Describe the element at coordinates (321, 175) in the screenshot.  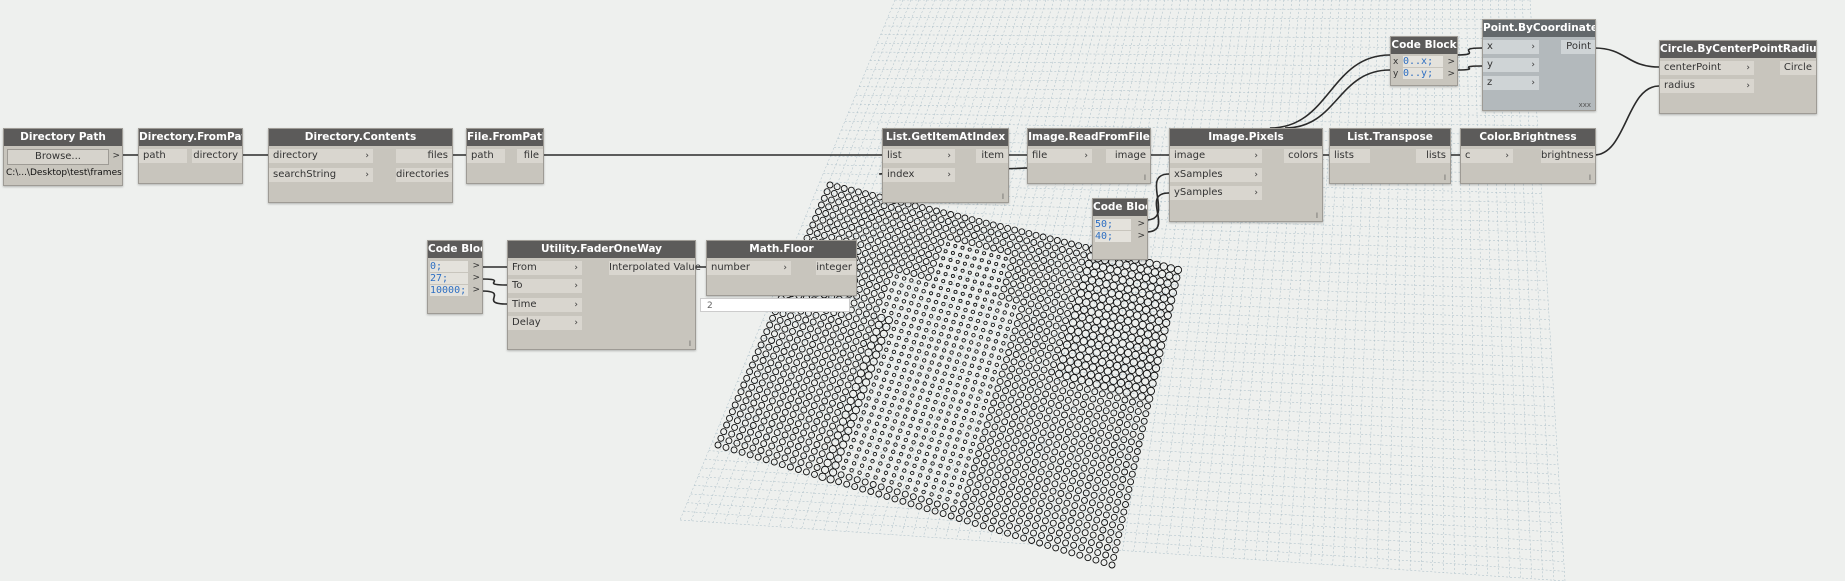
I see `input-port-searchstring: searchString ›` at that location.